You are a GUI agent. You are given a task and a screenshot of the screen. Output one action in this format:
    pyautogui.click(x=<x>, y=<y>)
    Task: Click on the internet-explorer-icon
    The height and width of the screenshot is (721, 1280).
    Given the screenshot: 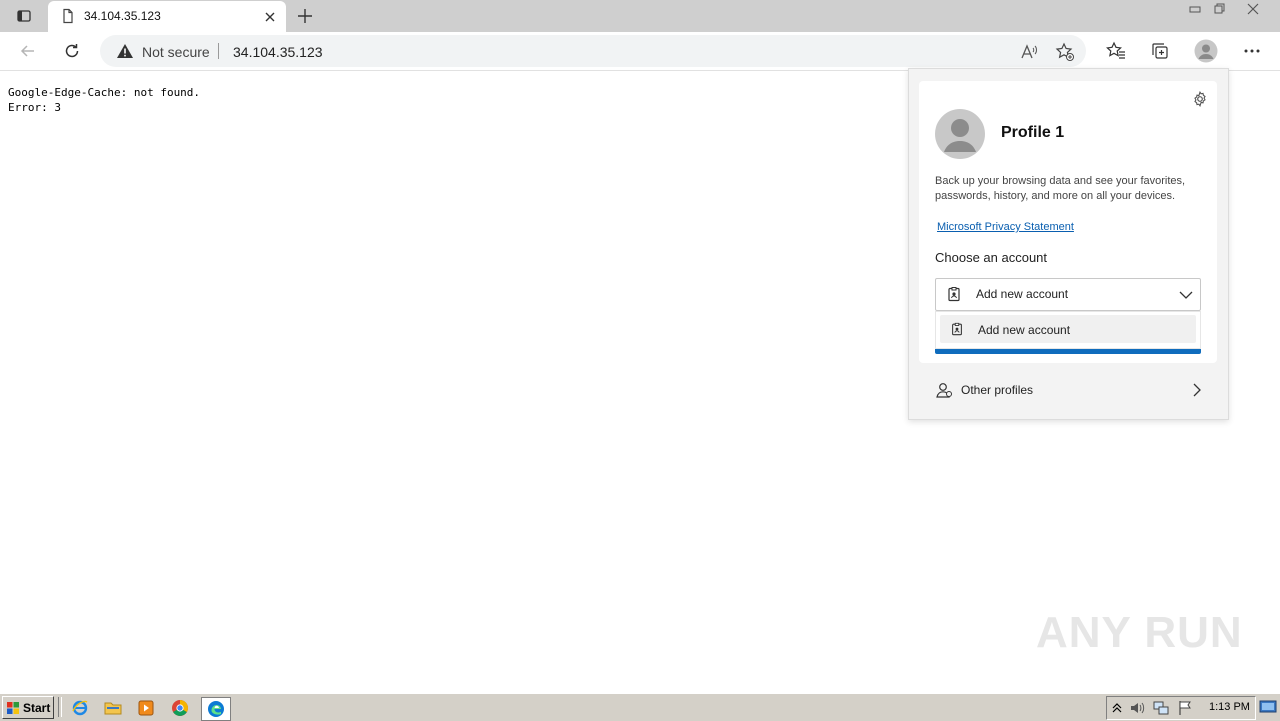 What is the action you would take?
    pyautogui.click(x=80, y=708)
    